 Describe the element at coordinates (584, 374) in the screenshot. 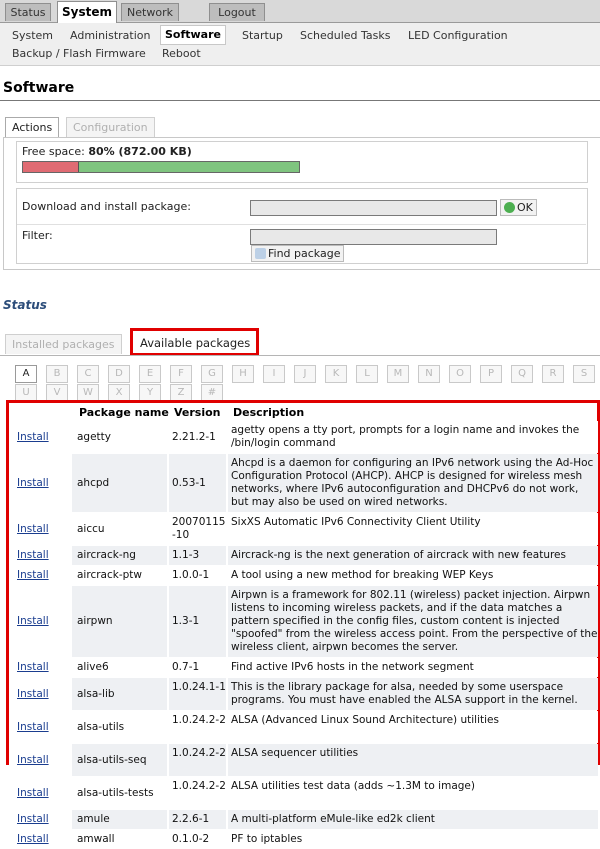

I see `letter-s: S` at that location.